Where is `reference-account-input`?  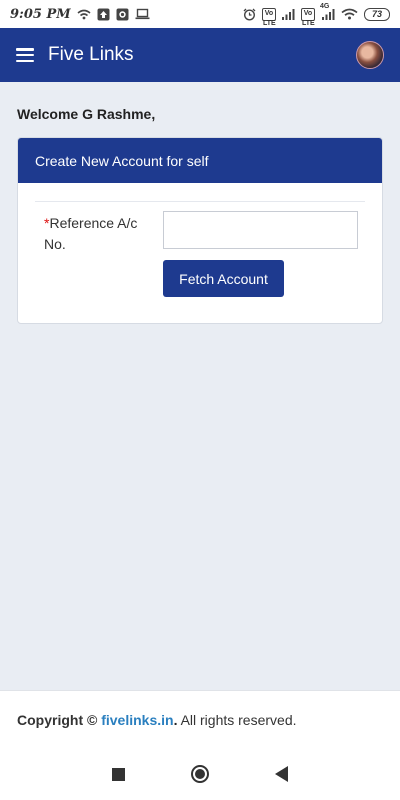 reference-account-input is located at coordinates (260, 230).